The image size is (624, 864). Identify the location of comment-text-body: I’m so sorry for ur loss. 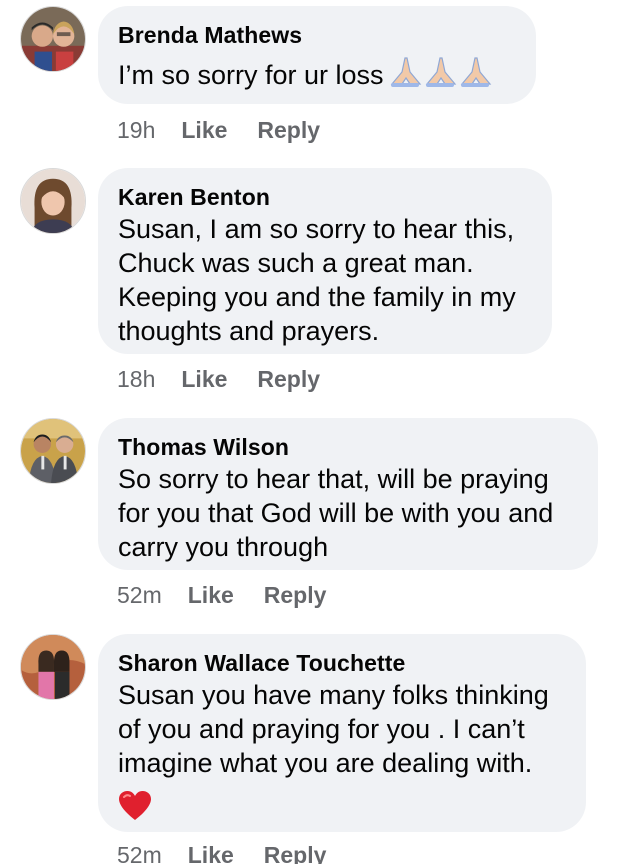
(251, 75).